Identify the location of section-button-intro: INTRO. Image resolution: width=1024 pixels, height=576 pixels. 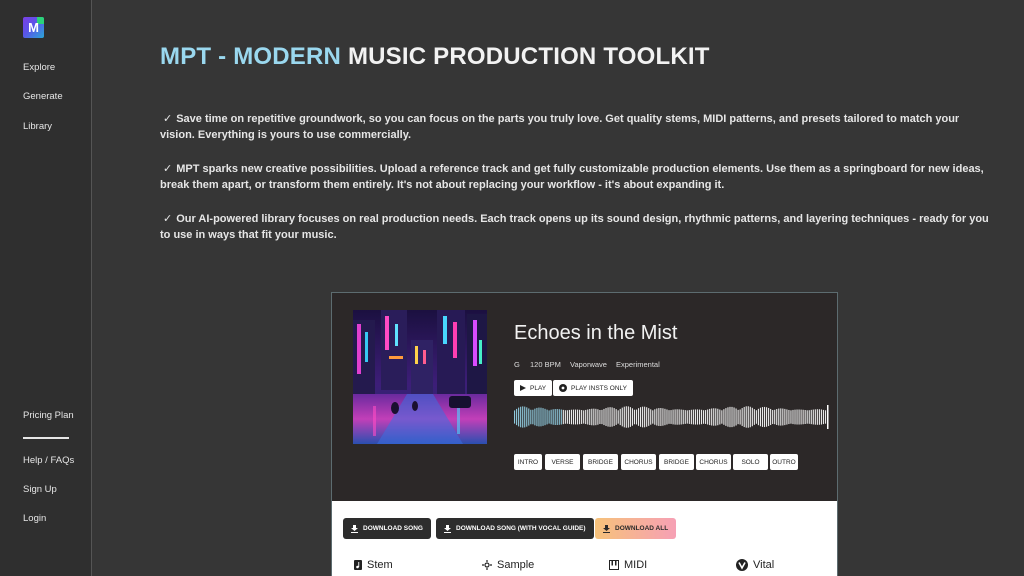
(528, 462).